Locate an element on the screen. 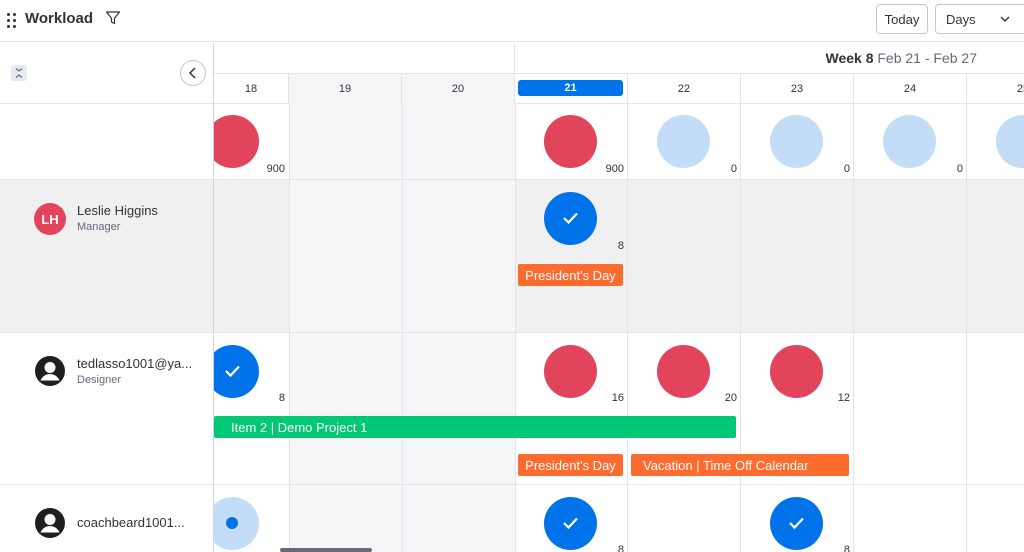 The width and height of the screenshot is (1024, 552). day-header-20: 20 is located at coordinates (458, 89).